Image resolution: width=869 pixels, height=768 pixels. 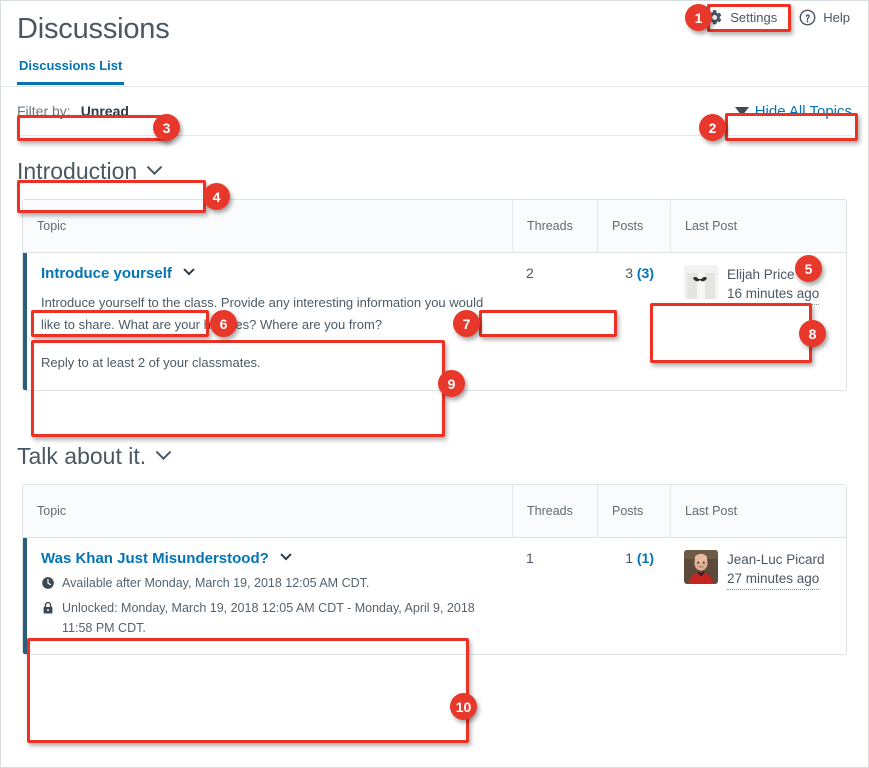 What do you see at coordinates (434, 167) in the screenshot?
I see `group-heading-introduction: Introduction` at bounding box center [434, 167].